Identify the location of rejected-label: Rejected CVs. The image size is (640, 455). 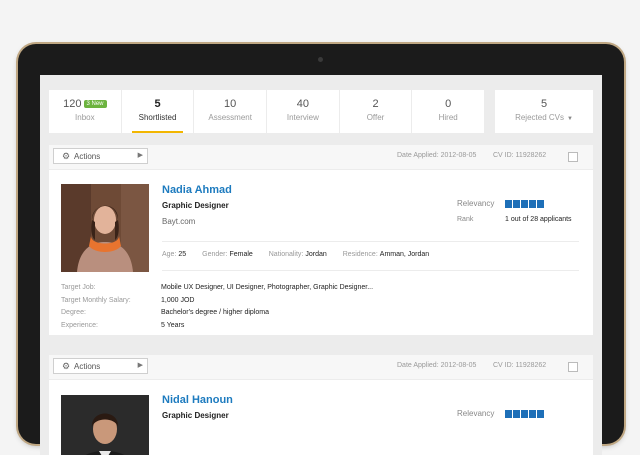
(539, 117).